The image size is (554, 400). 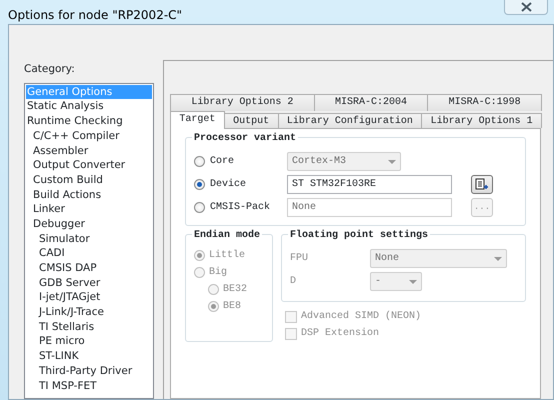 I want to click on document-list-icon, so click(x=482, y=184).